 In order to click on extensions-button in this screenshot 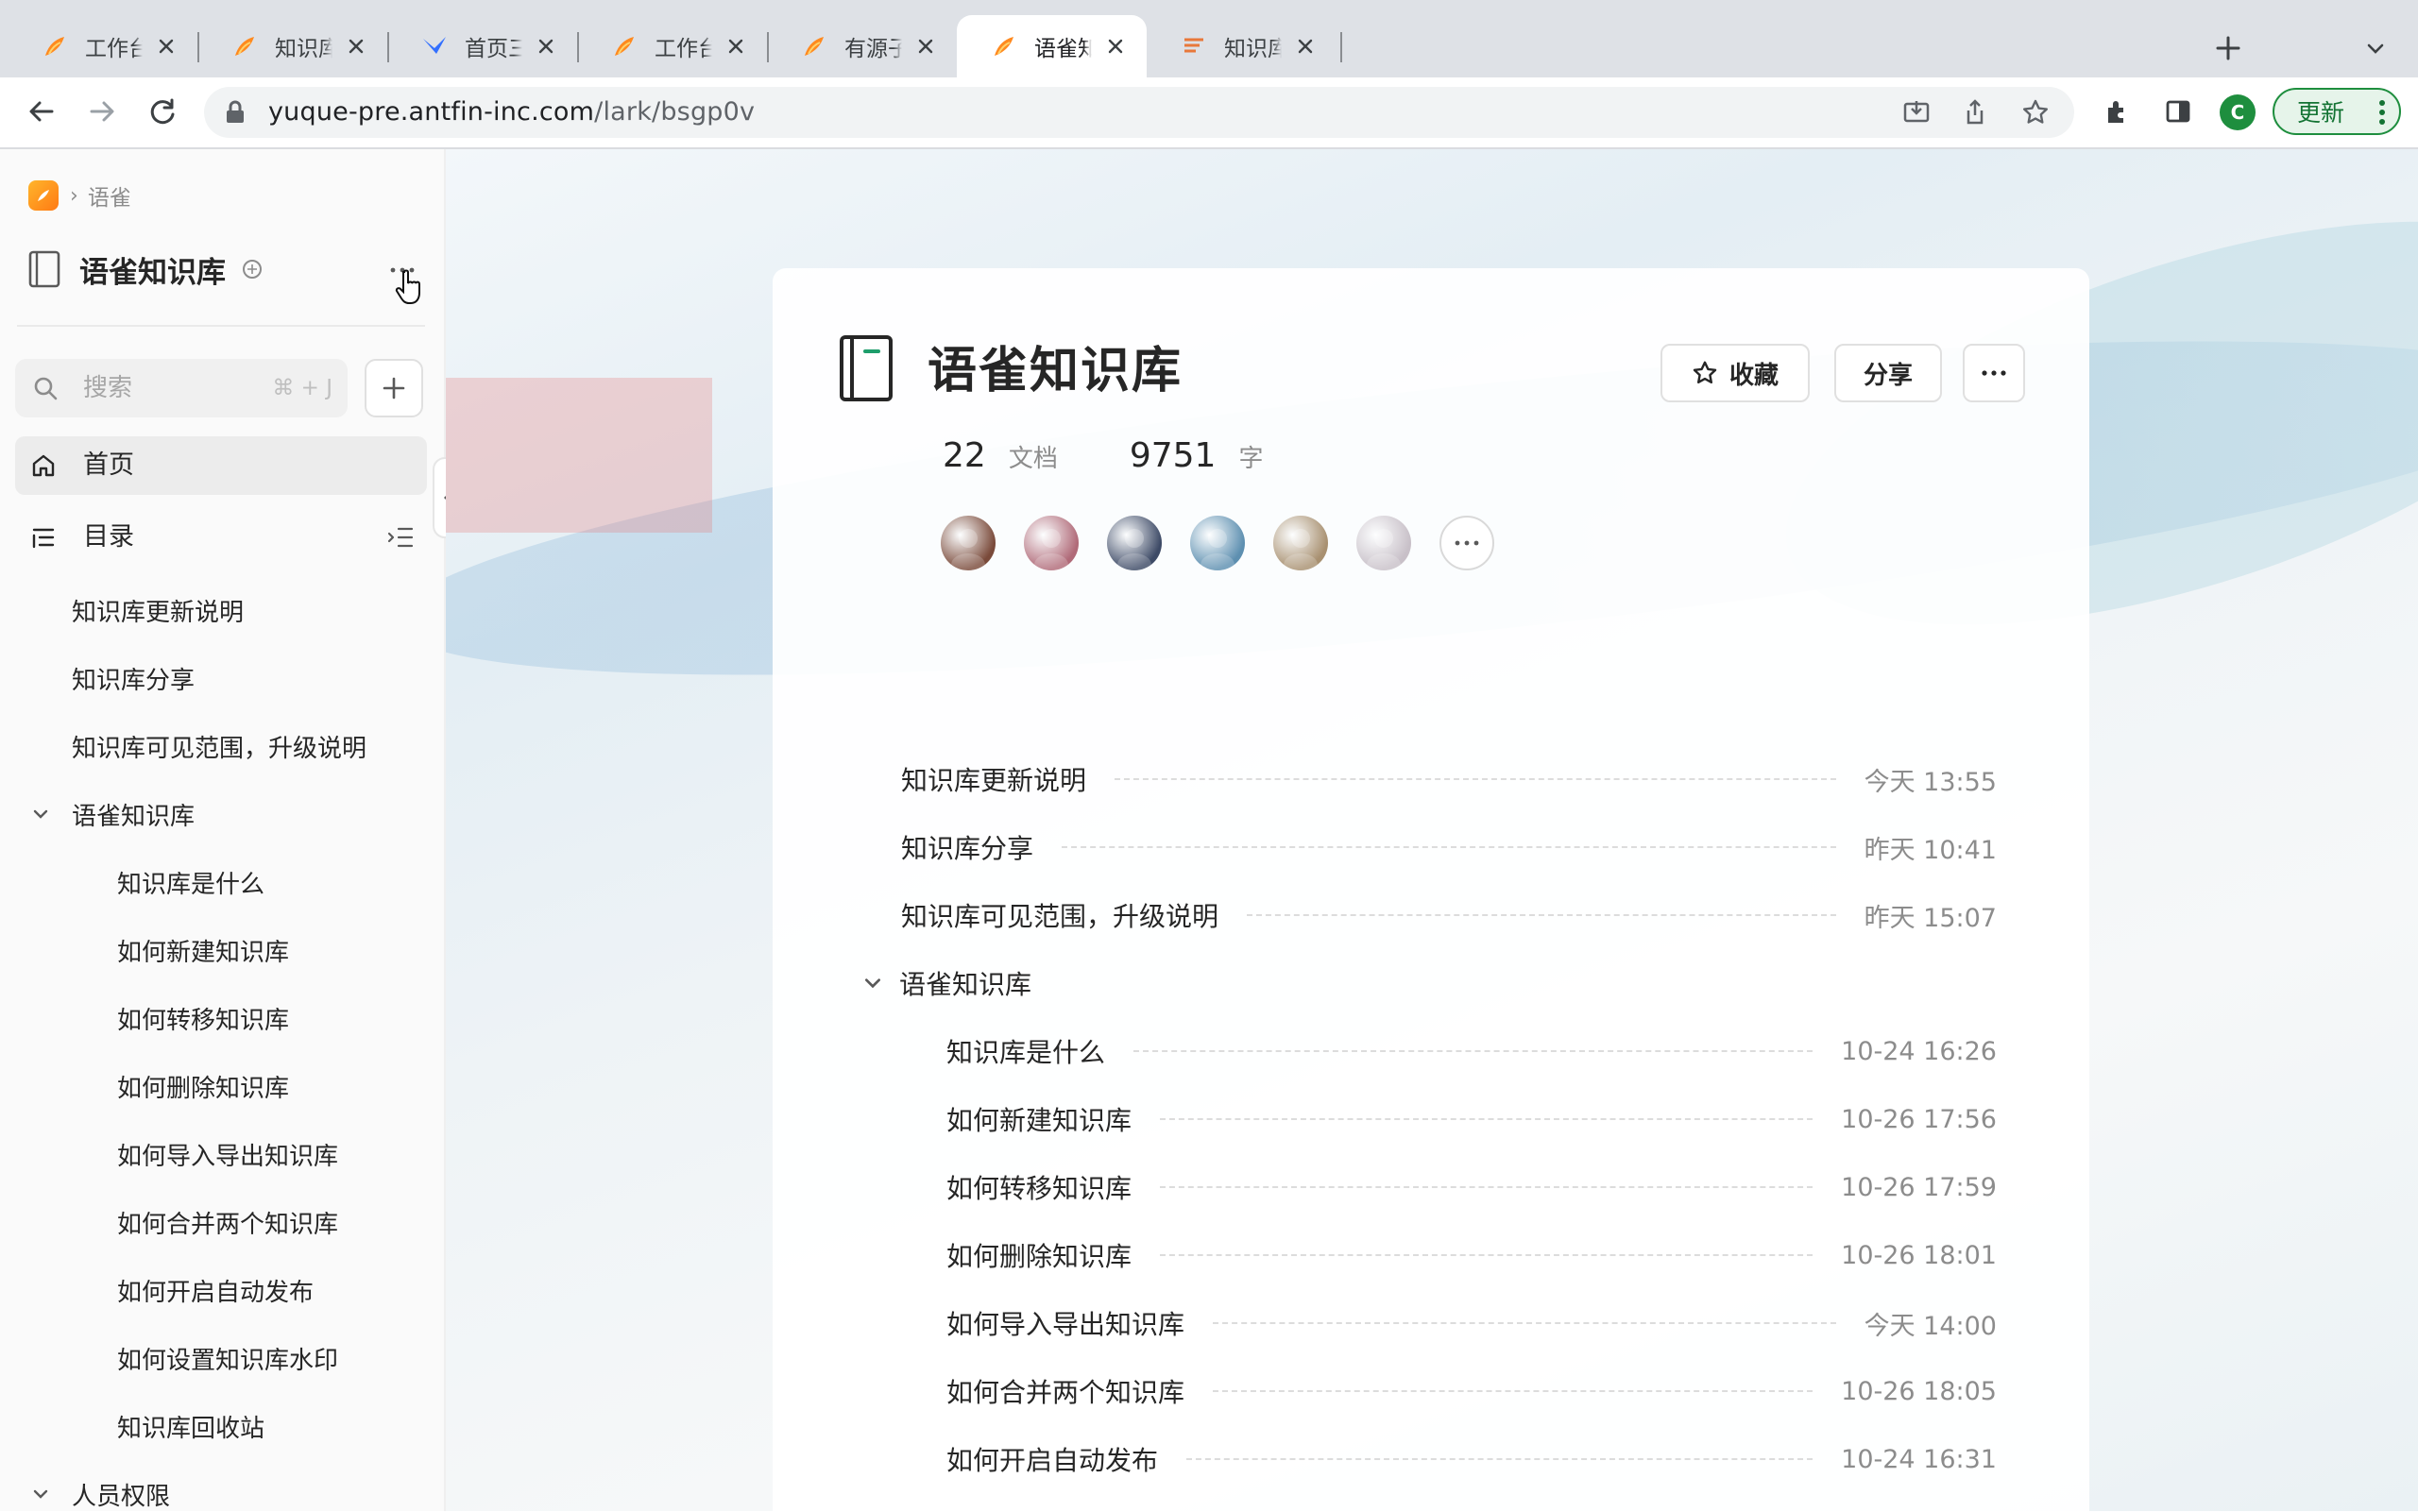, I will do `click(2117, 111)`.